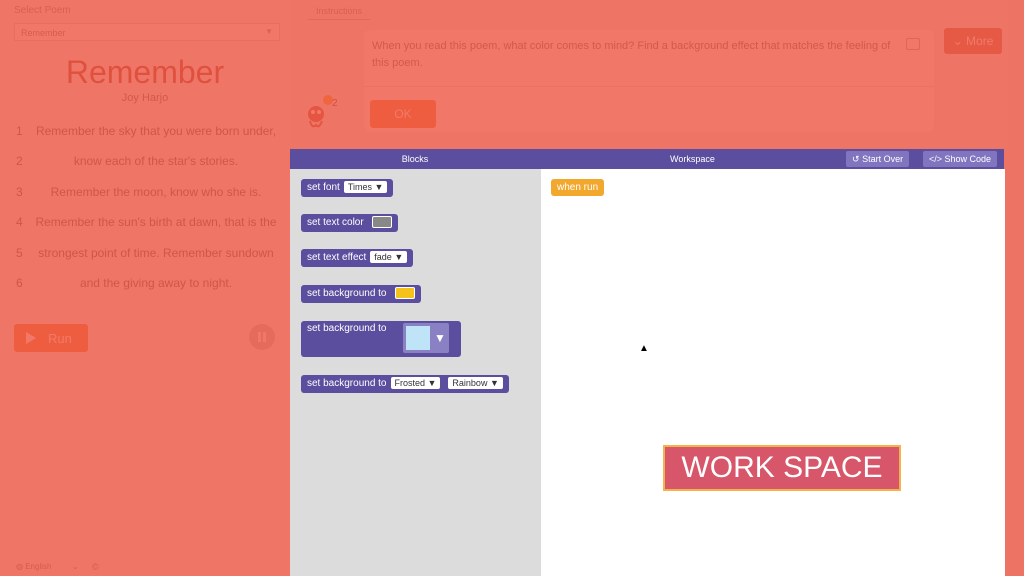 The height and width of the screenshot is (576, 1024). Describe the element at coordinates (782, 468) in the screenshot. I see `workspace-caption: WORK SPACE` at that location.